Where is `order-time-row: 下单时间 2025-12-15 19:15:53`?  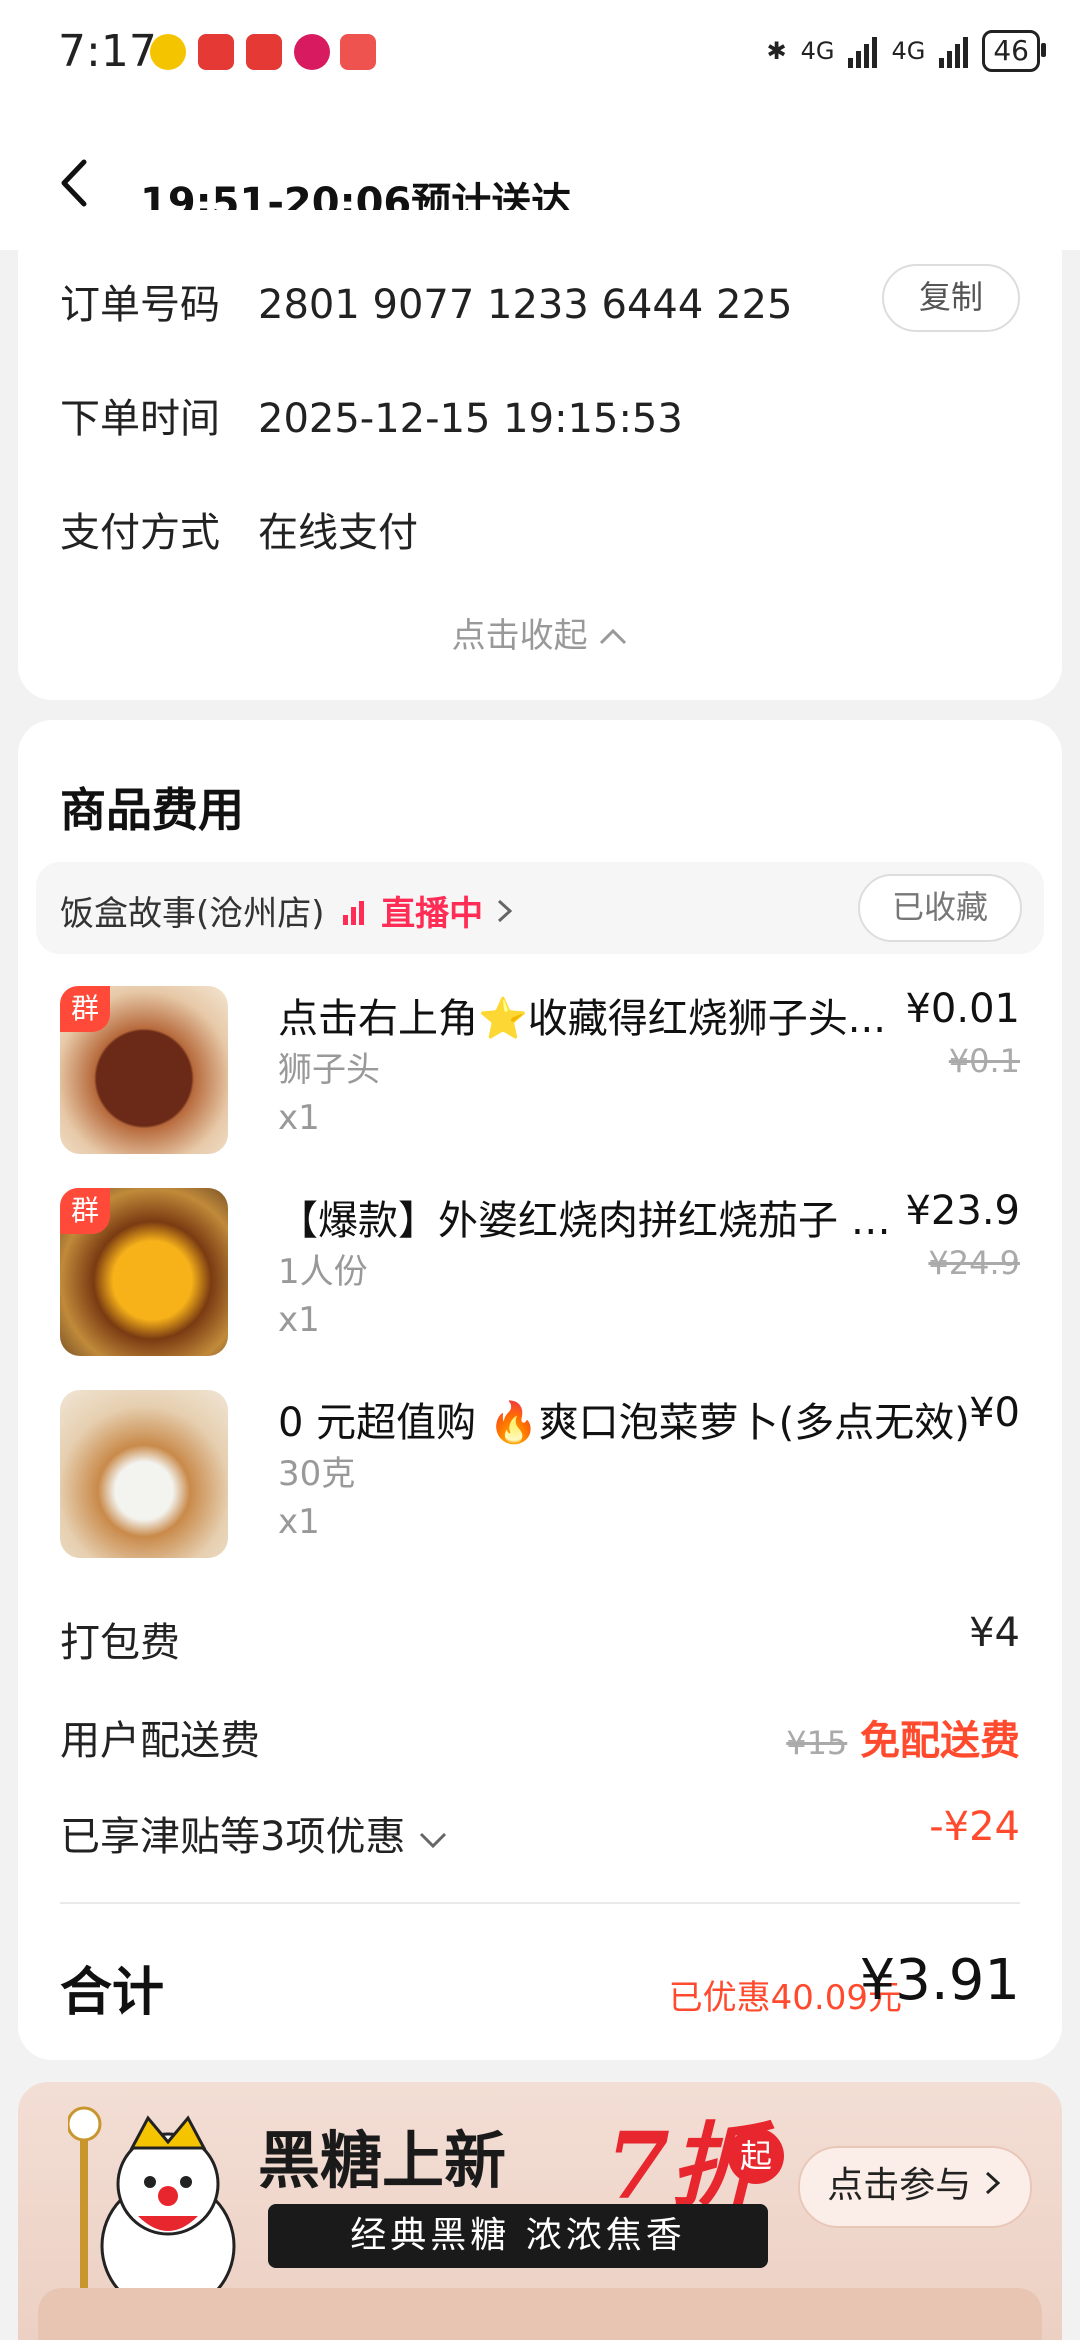
order-time-row: 下单时间 2025-12-15 19:15:53 is located at coordinates (371, 415).